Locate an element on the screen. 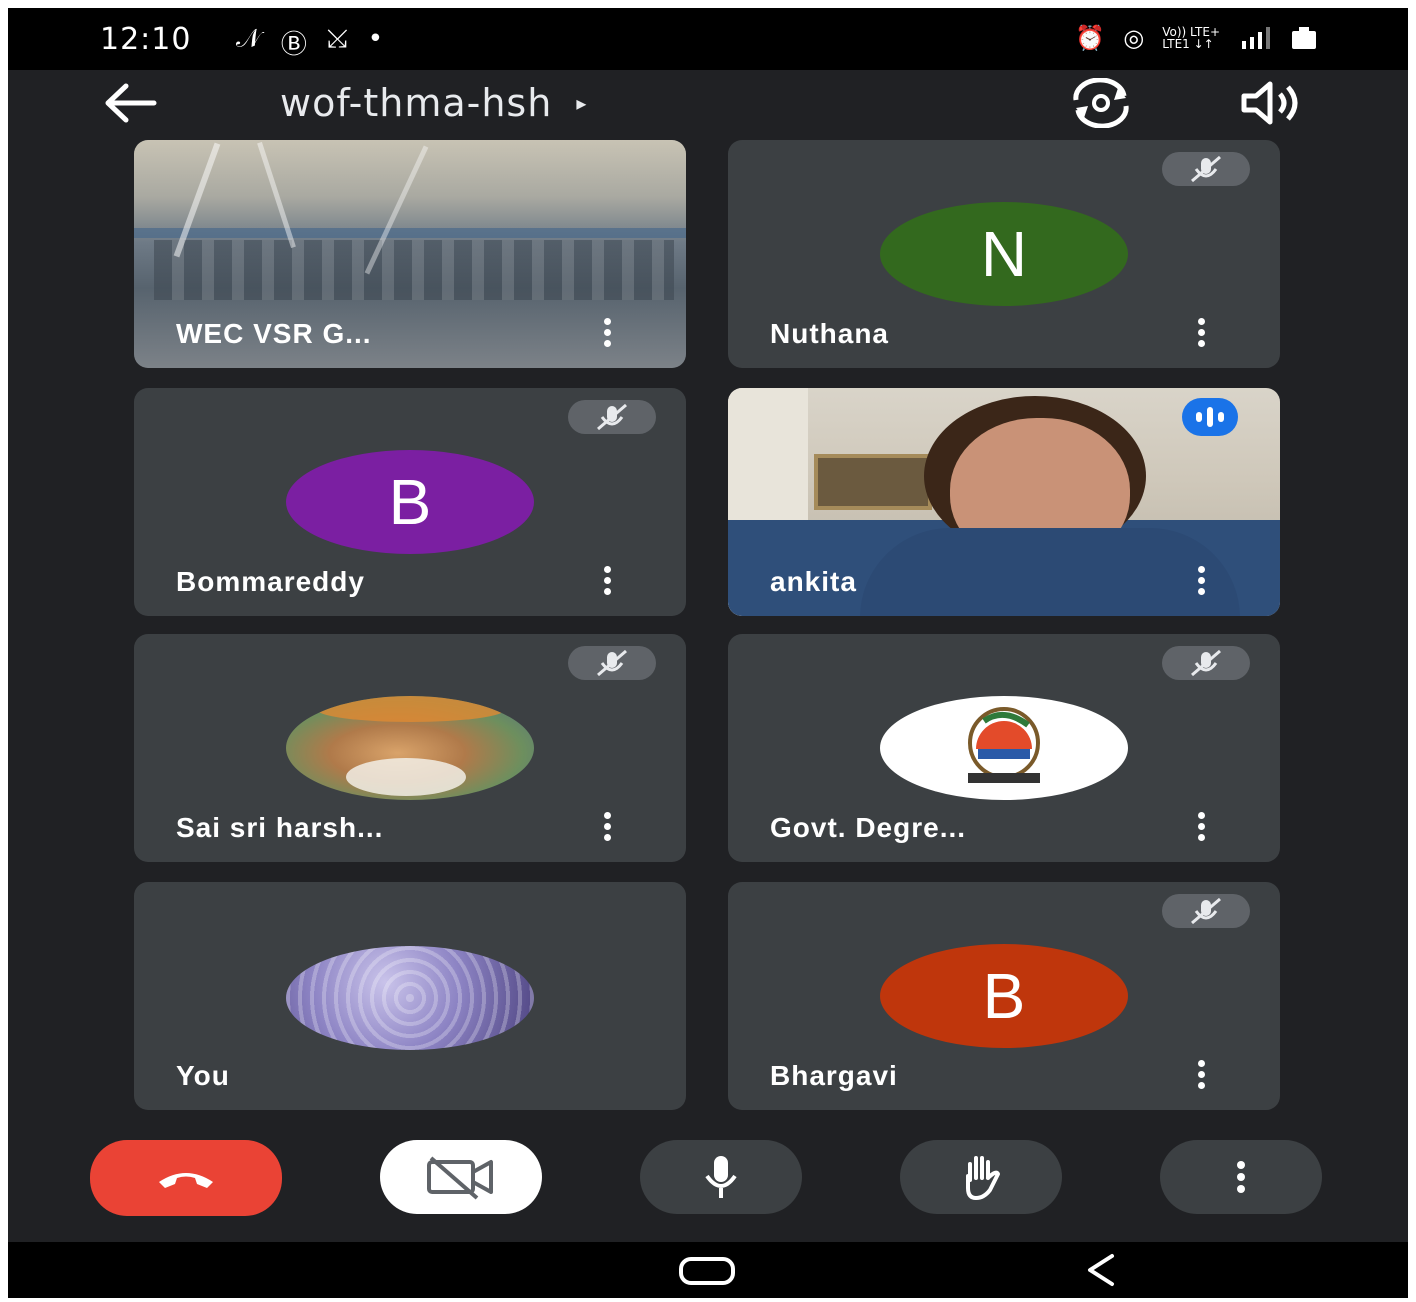 The height and width of the screenshot is (1302, 1416). speaker-icon is located at coordinates (1269, 103).